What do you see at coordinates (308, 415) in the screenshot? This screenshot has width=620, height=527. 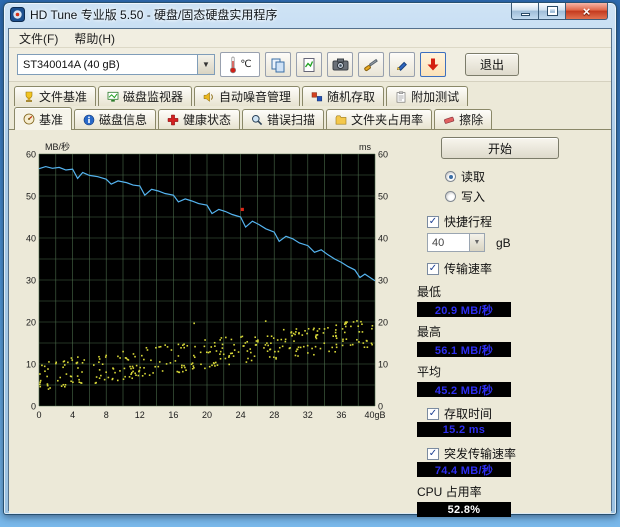 I see `svg-text: 32` at bounding box center [308, 415].